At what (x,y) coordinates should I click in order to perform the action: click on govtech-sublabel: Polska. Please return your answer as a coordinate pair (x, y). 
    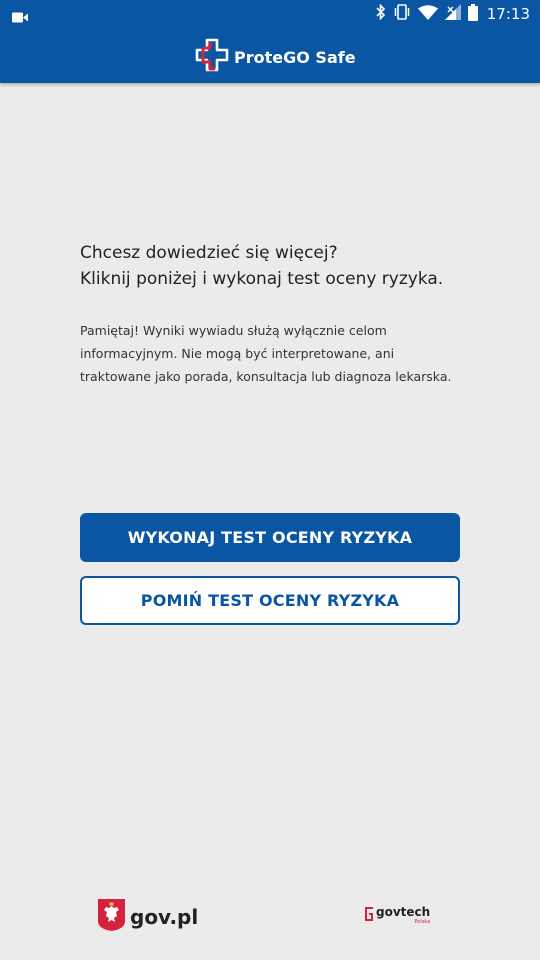
    Looking at the image, I should click on (422, 922).